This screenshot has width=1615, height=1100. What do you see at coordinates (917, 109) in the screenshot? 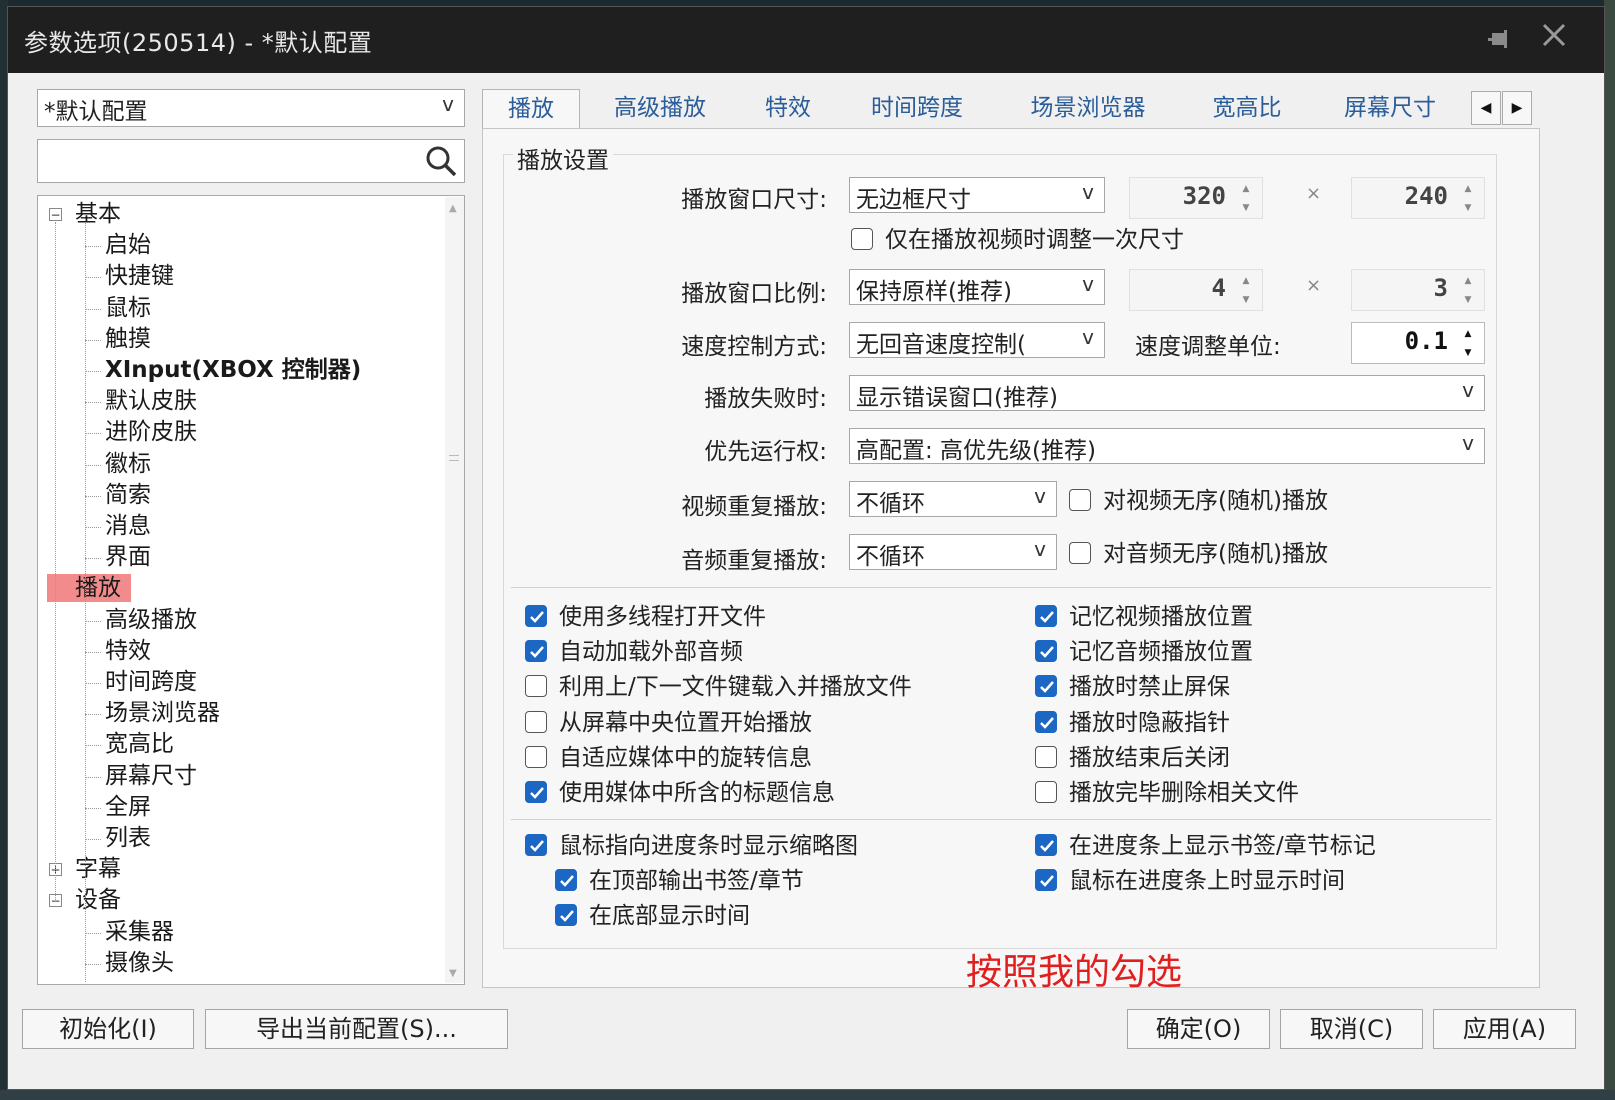
I see `tab: 时间跨度` at bounding box center [917, 109].